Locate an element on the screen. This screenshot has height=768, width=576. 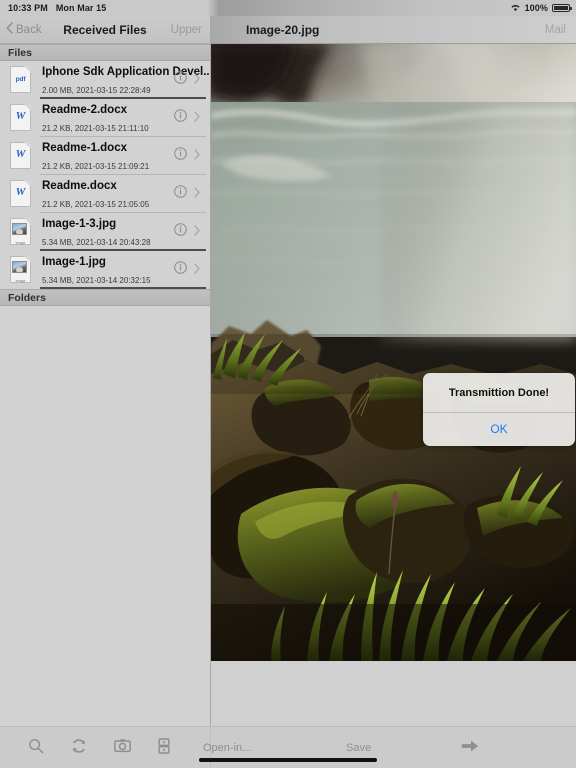
camera-icon is located at coordinates (122, 748).